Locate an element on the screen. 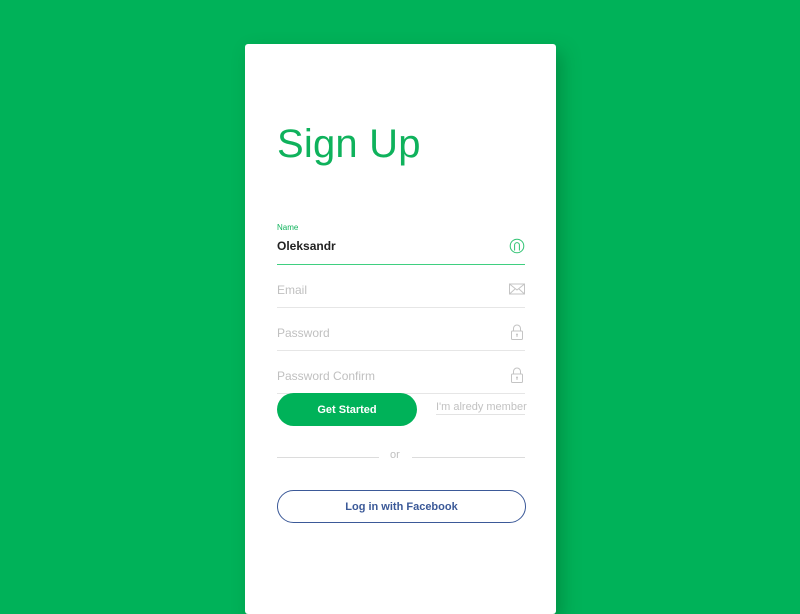 This screenshot has width=800, height=614. divider-right is located at coordinates (468, 457).